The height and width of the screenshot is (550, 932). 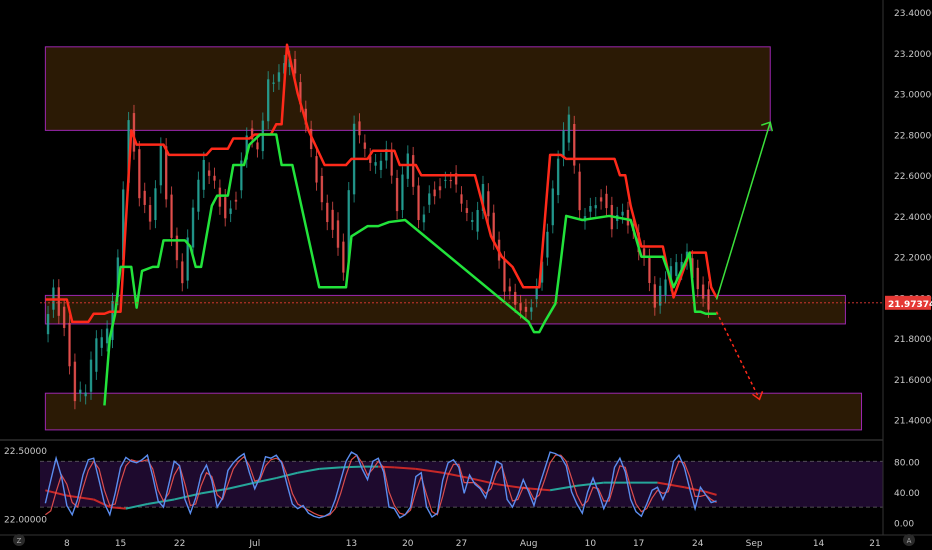 I want to click on x-tick-label: 8, so click(x=67, y=544).